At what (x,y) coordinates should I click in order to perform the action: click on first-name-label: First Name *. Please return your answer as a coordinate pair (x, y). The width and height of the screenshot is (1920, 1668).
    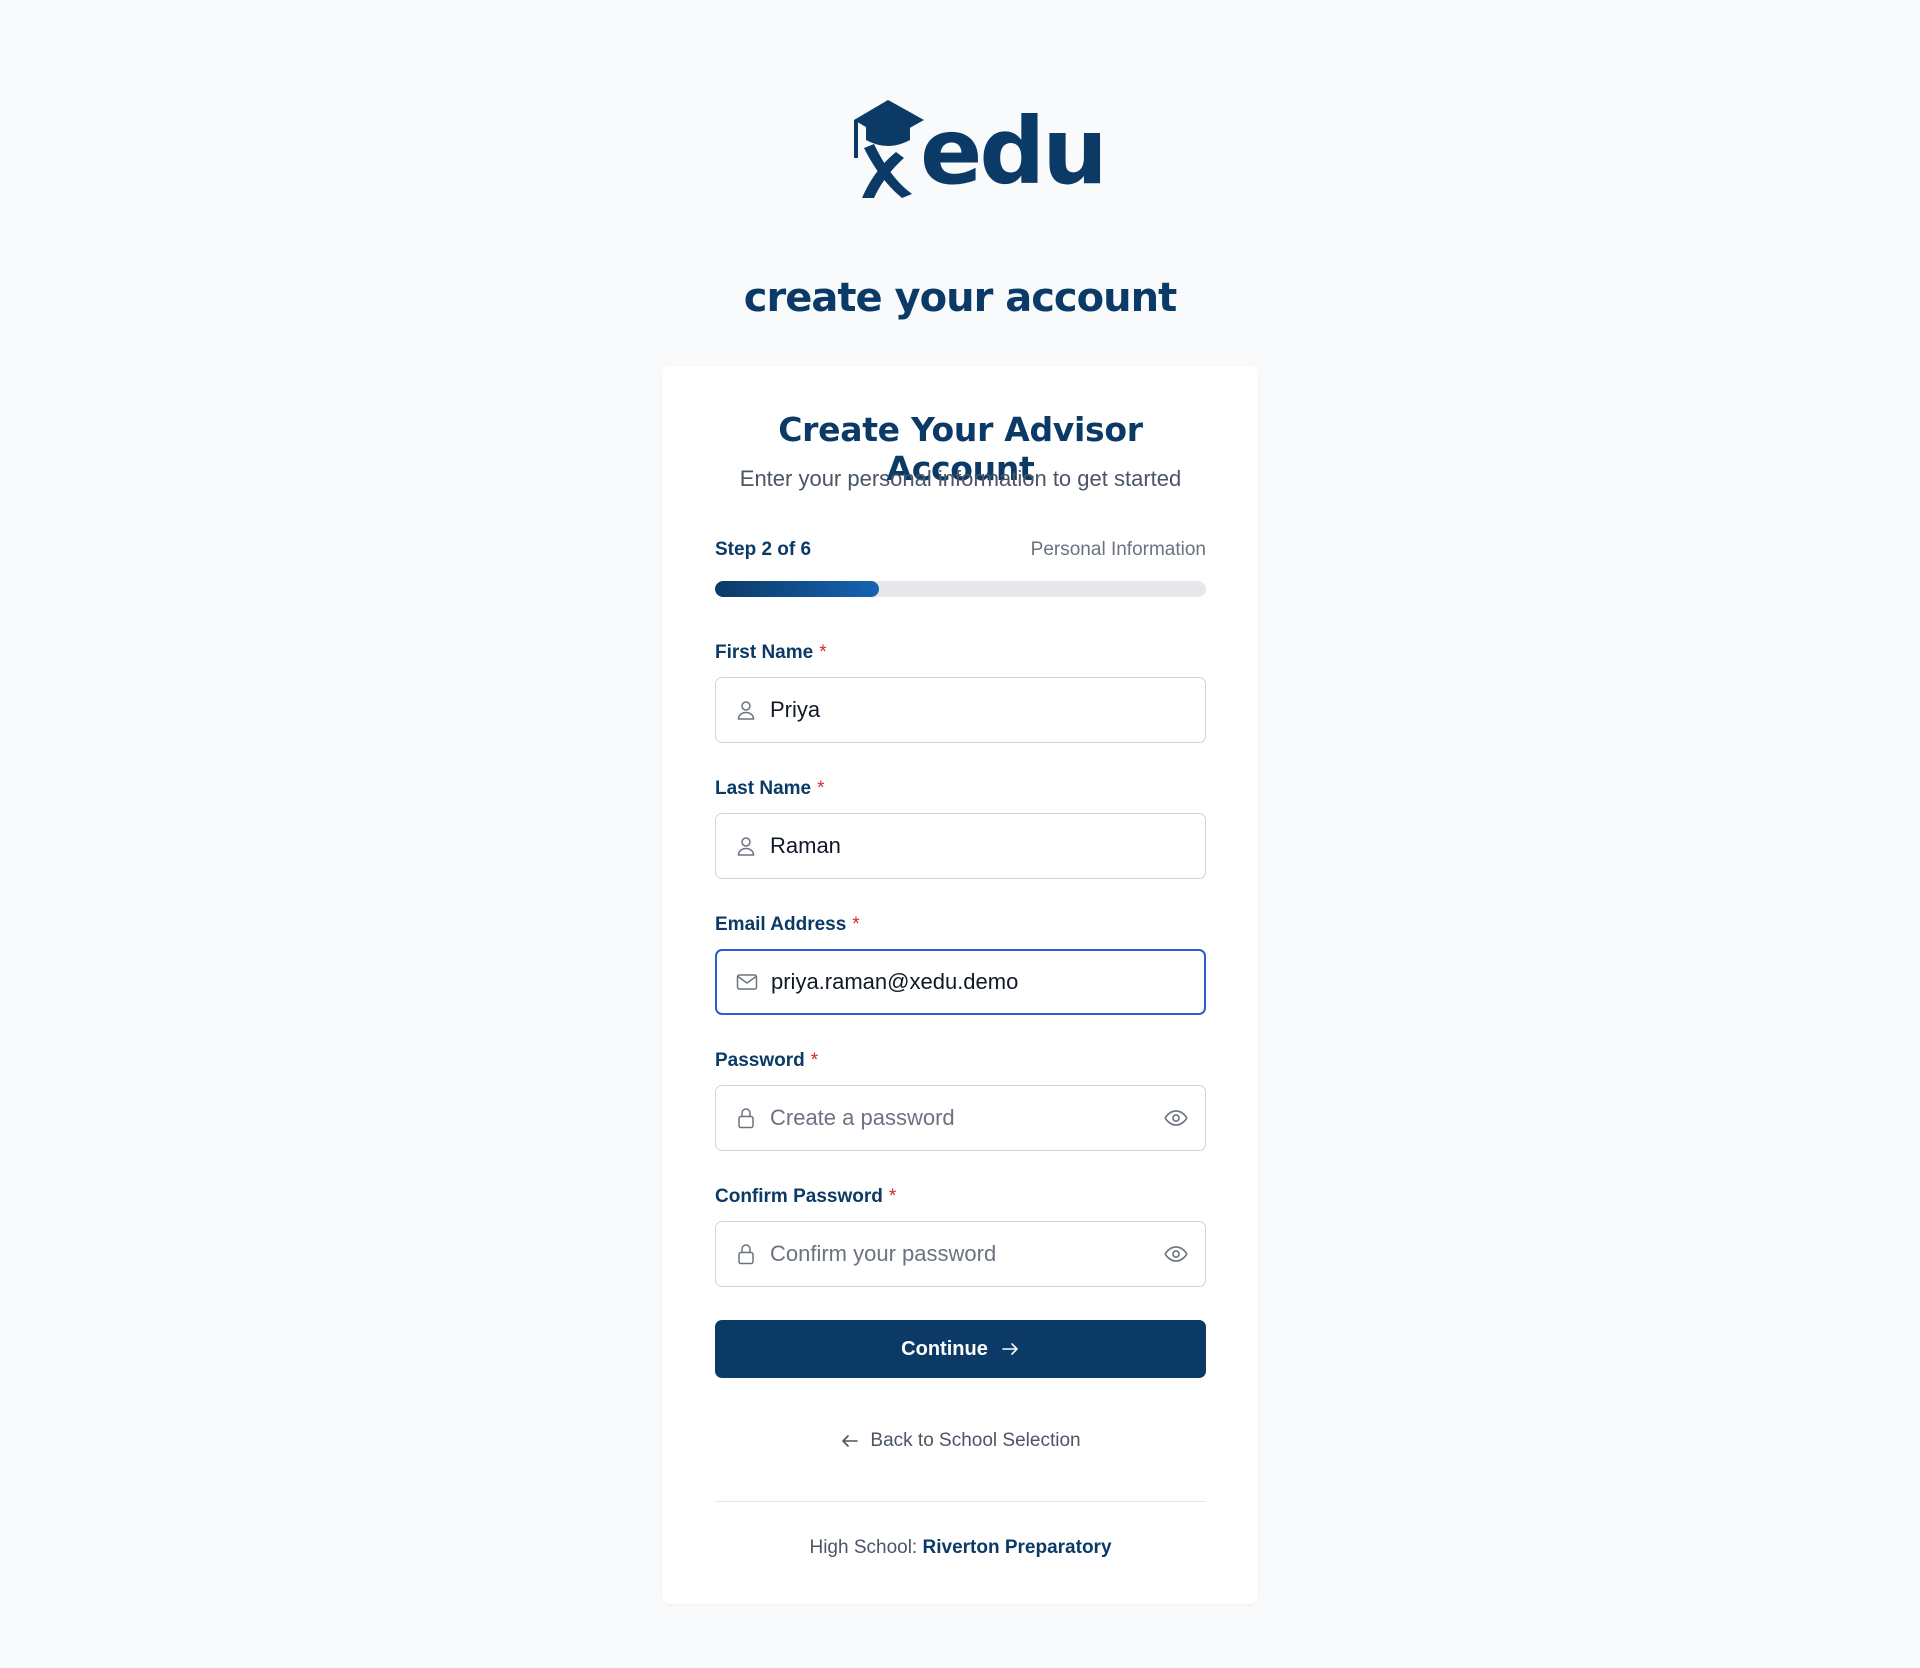
    Looking at the image, I should click on (771, 653).